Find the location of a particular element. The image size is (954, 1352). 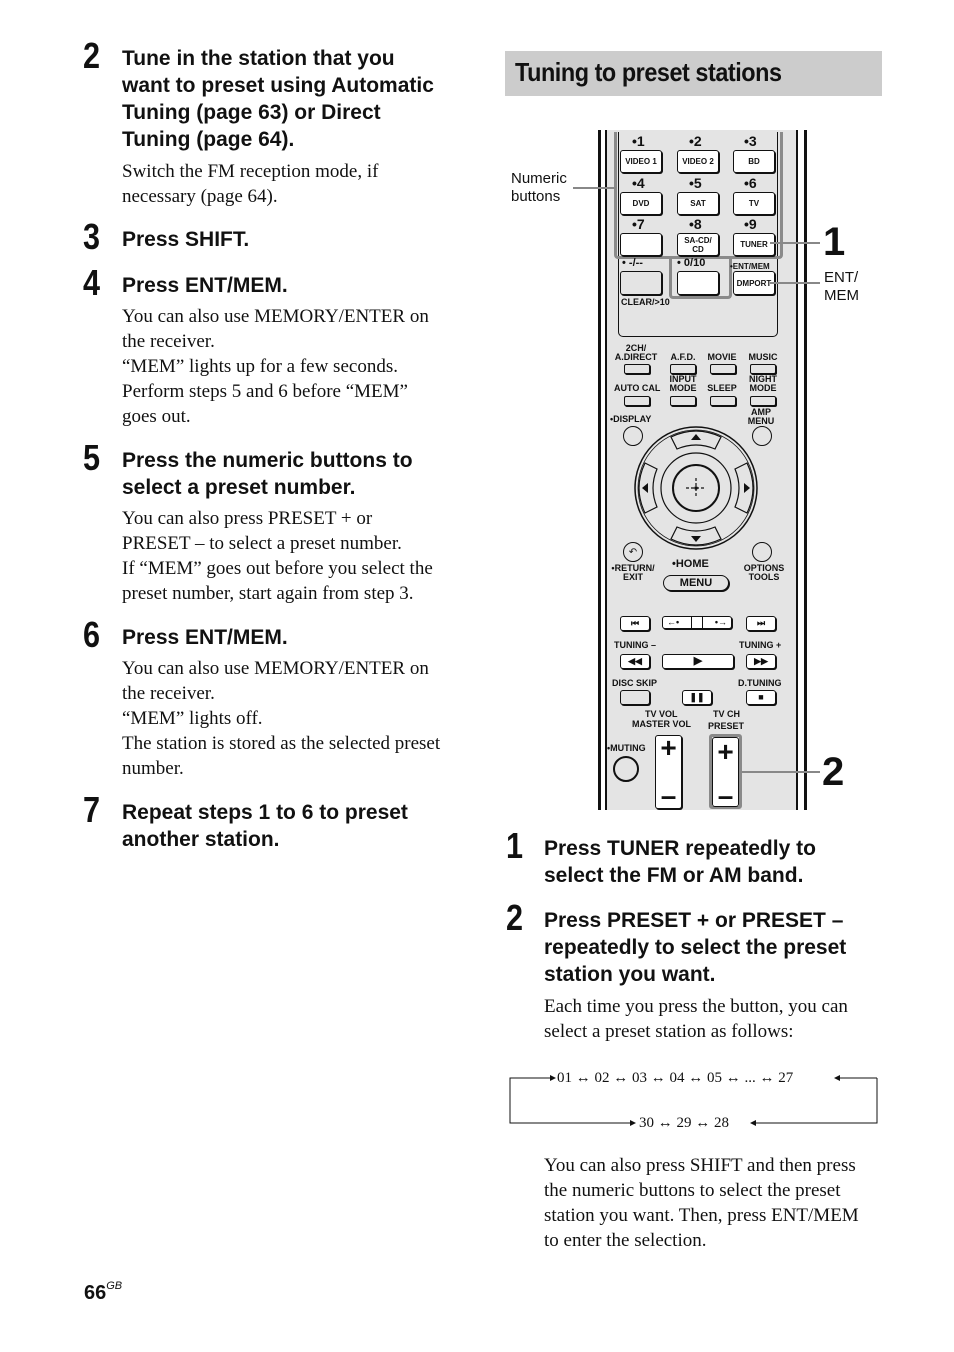

music-label: MUSIC is located at coordinates (763, 357).